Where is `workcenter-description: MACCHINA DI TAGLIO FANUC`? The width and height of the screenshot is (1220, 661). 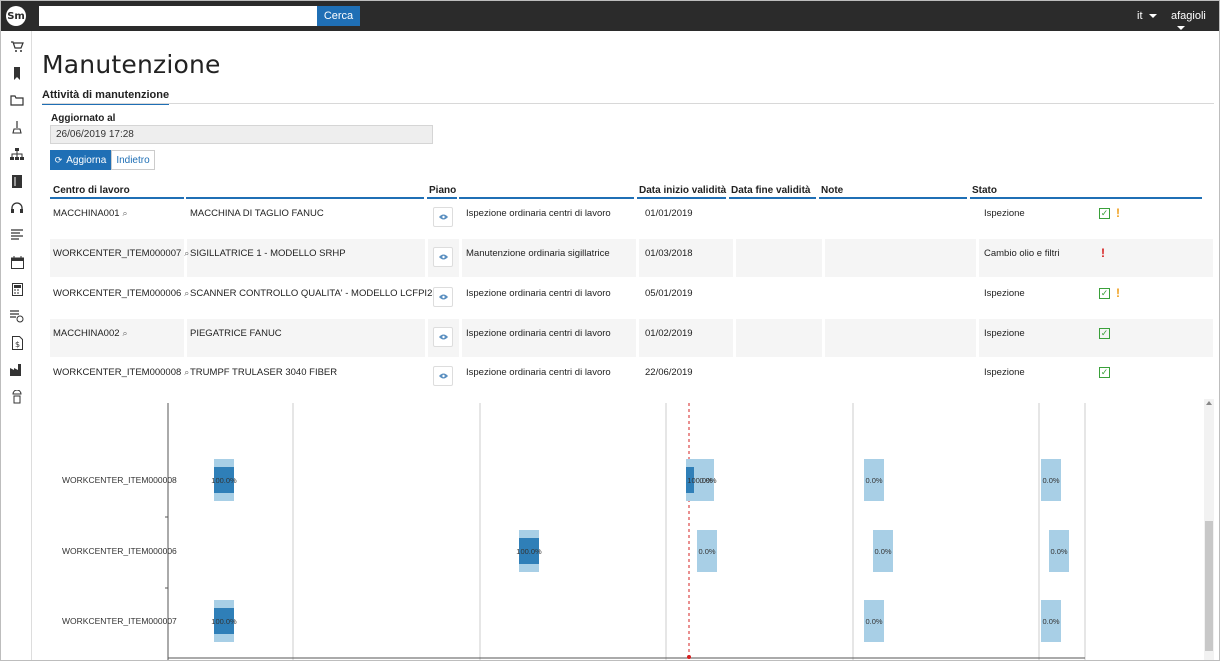 workcenter-description: MACCHINA DI TAGLIO FANUC is located at coordinates (257, 213).